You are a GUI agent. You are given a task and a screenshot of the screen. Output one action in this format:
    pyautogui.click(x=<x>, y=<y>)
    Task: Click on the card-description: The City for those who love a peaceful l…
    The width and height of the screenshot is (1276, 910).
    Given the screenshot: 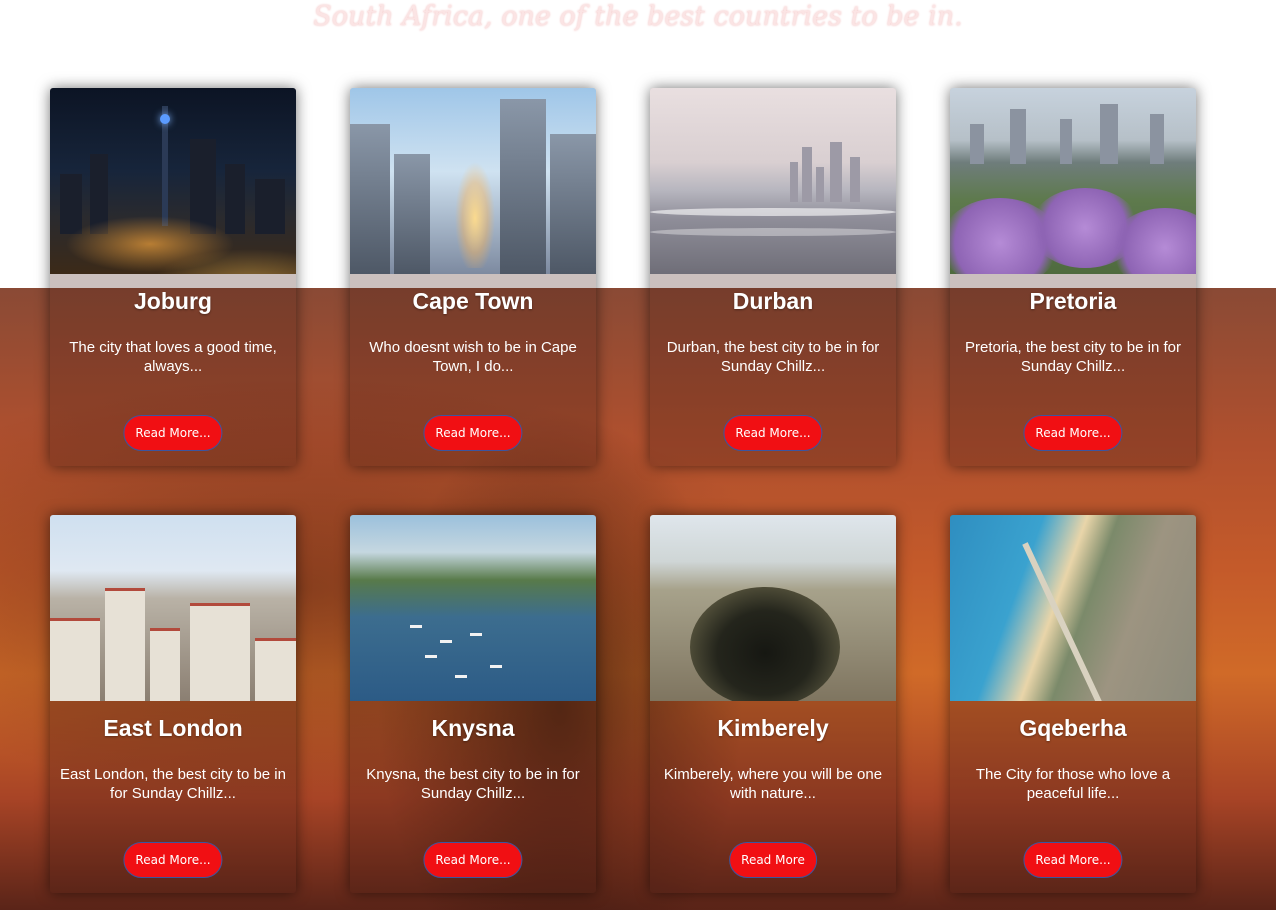 What is the action you would take?
    pyautogui.click(x=1073, y=784)
    